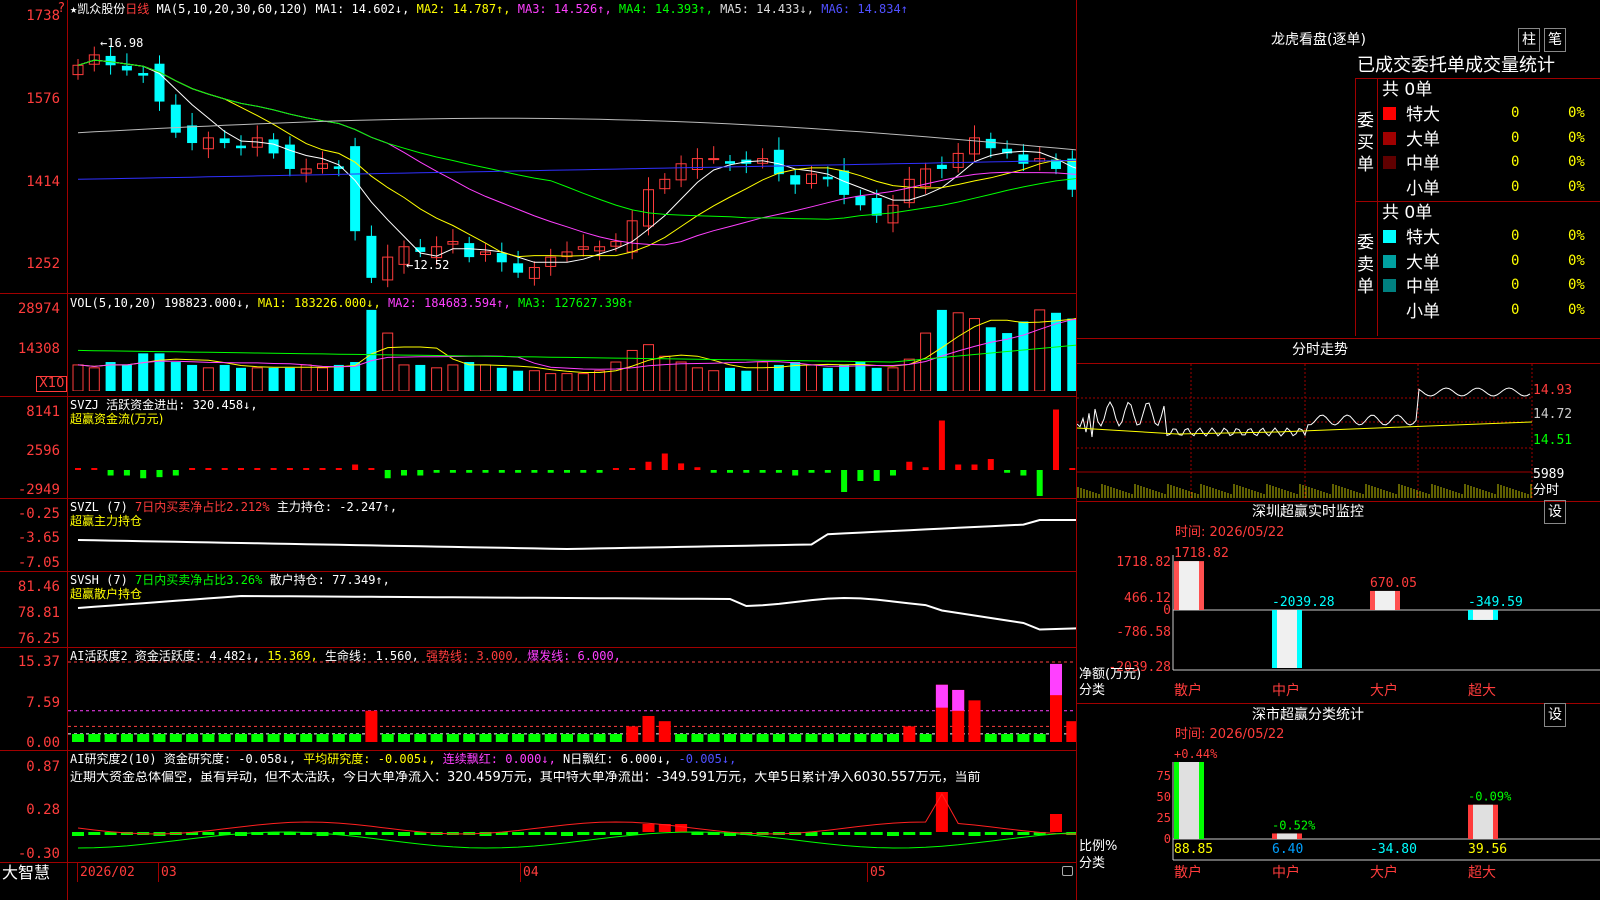 Image resolution: width=1600 pixels, height=900 pixels. Describe the element at coordinates (1303, 602) in the screenshot. I see `monitor-value-label: -2039.28` at that location.